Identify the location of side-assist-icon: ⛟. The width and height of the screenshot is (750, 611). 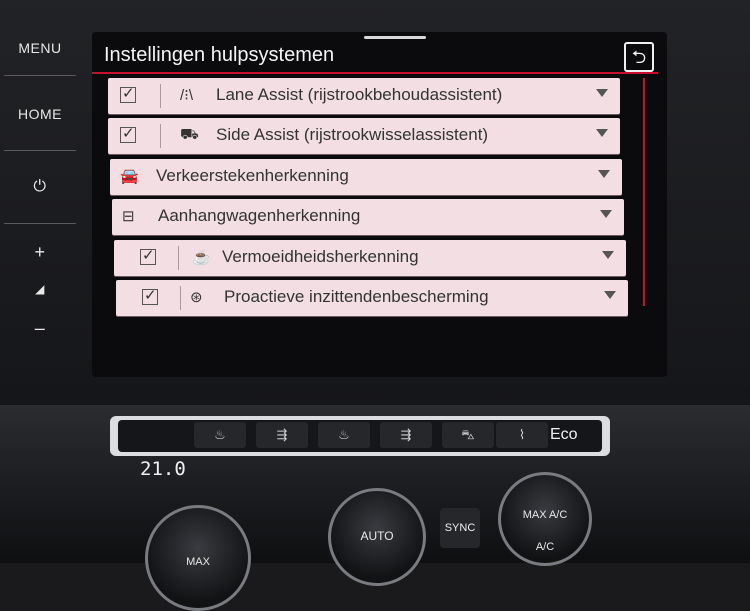
(189, 134).